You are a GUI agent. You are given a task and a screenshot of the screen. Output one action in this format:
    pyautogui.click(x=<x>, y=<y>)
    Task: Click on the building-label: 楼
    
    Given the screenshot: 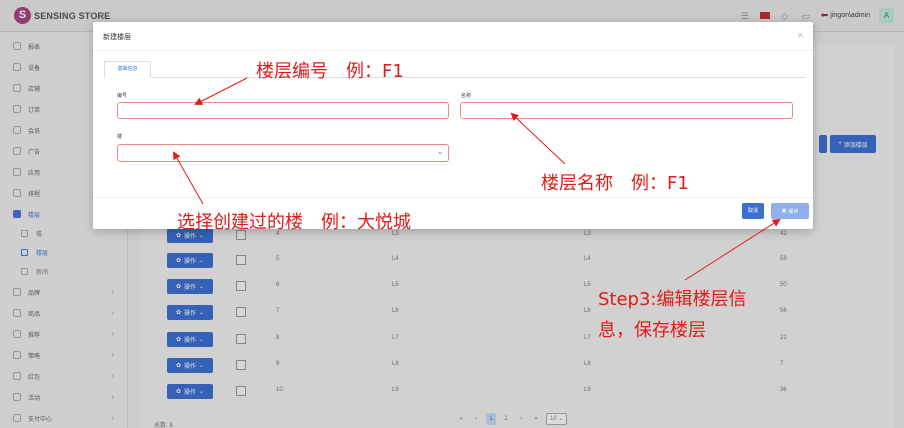 What is the action you would take?
    pyautogui.click(x=120, y=137)
    